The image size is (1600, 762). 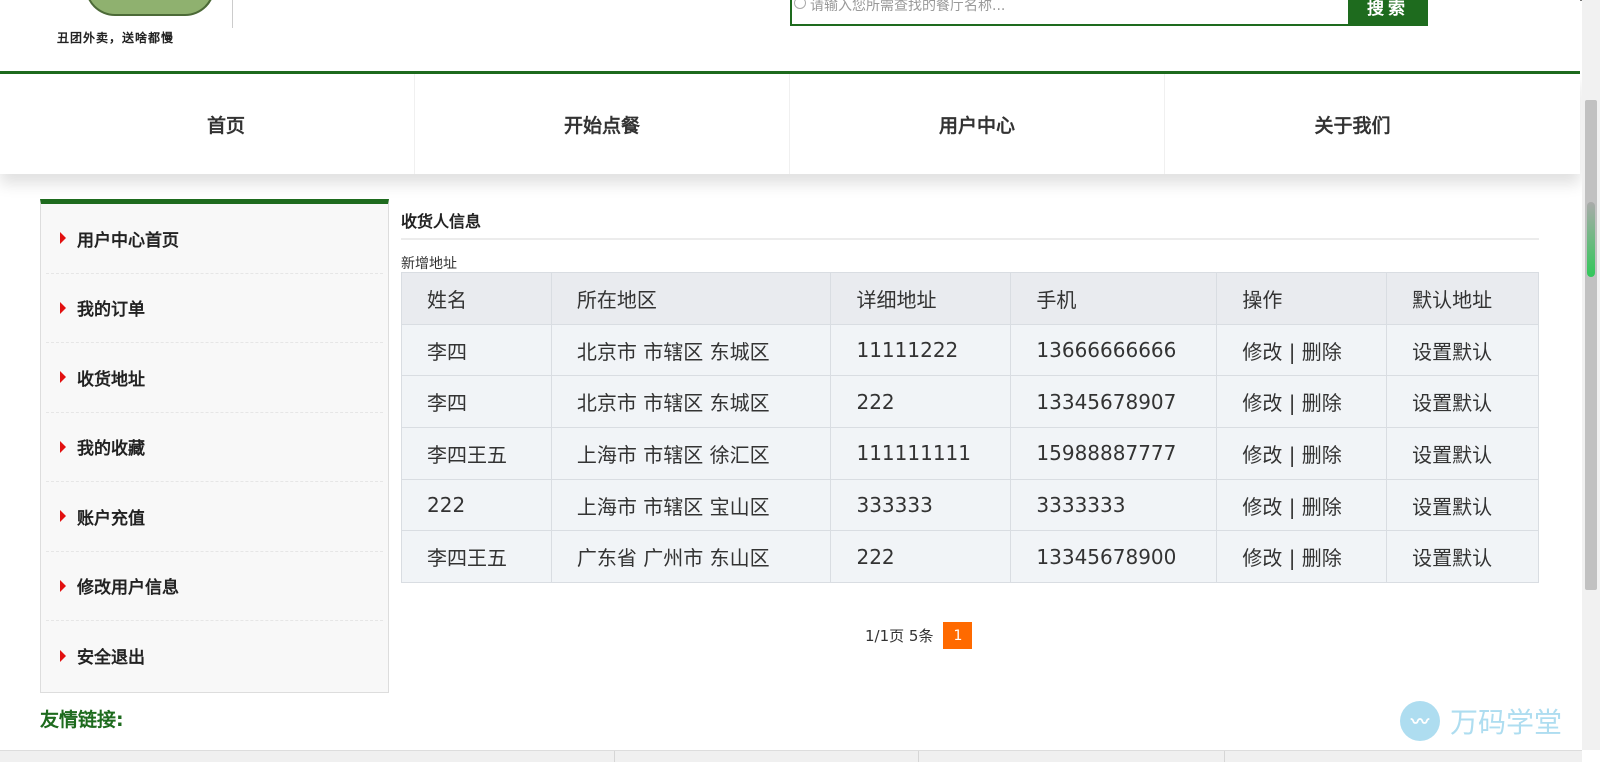 What do you see at coordinates (214, 517) in the screenshot?
I see `sidebar-item-recharge: 账户充值` at bounding box center [214, 517].